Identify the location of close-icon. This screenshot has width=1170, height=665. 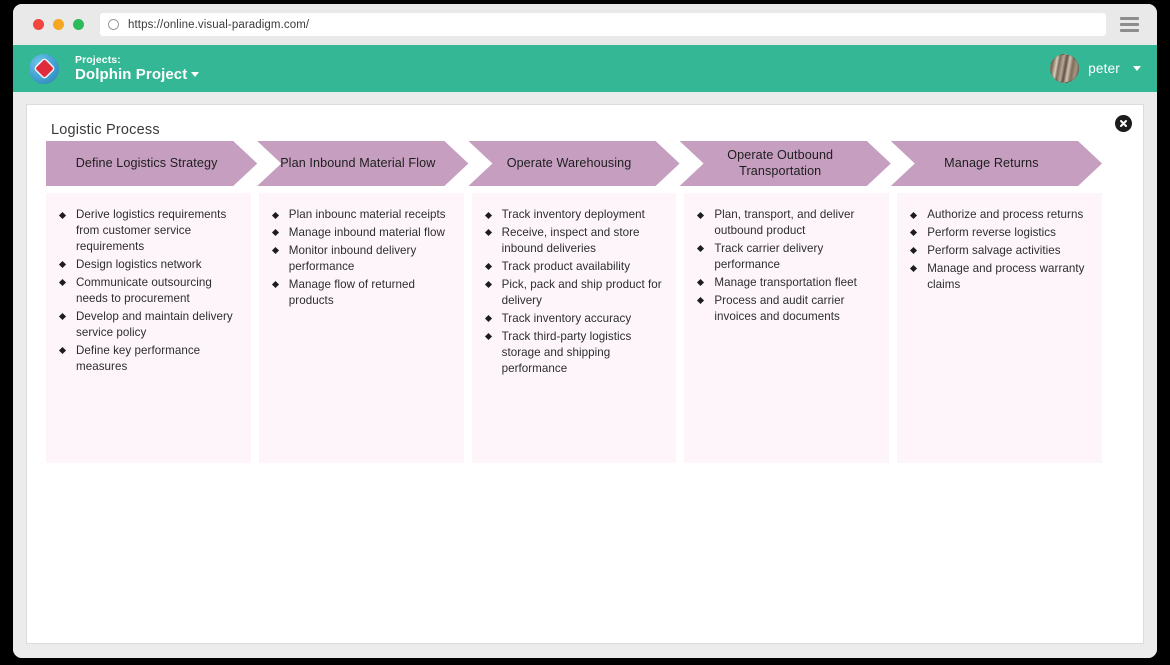
(1123, 123).